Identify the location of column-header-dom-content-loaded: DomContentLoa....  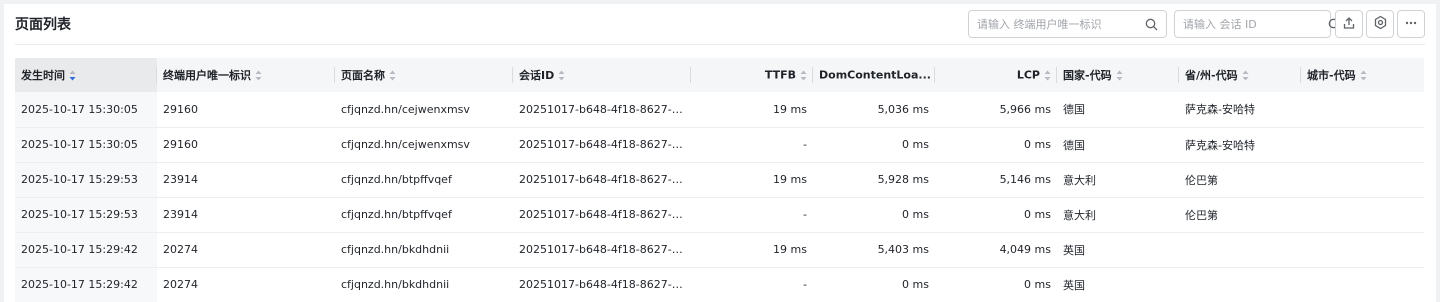
(874, 75).